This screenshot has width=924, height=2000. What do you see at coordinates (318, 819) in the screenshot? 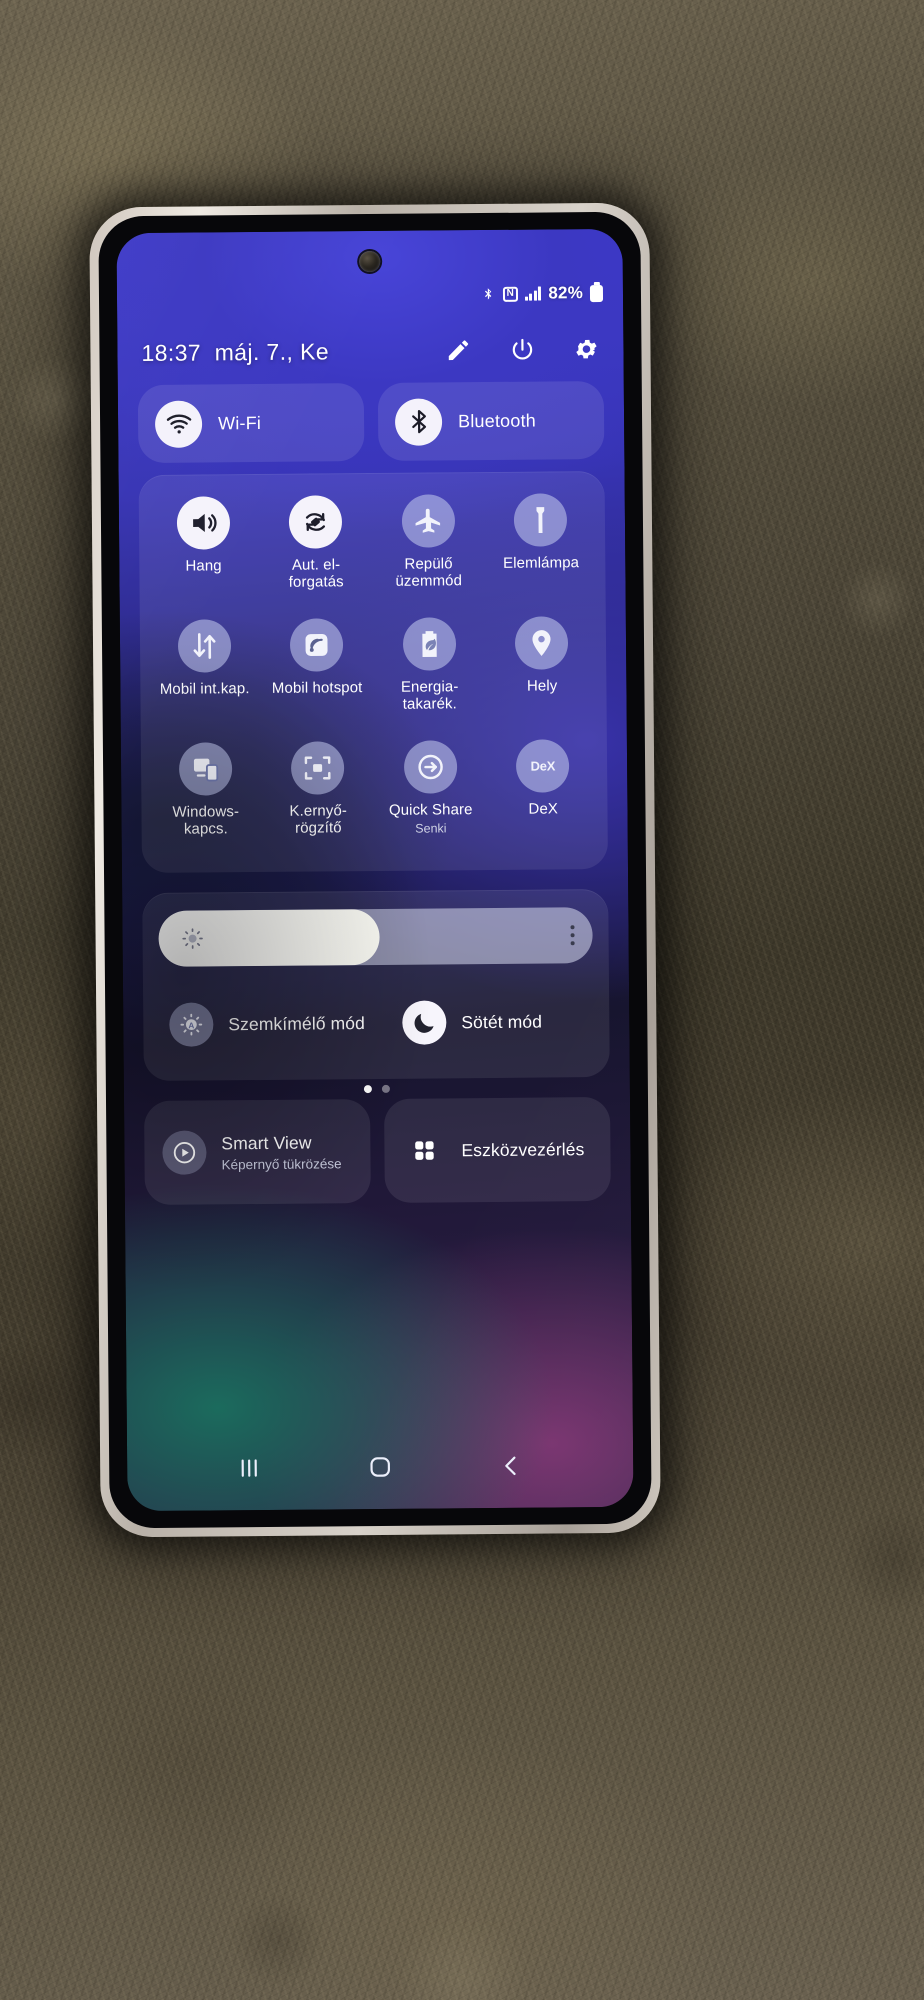
I see `tile-screen-recorder-label: K.ernyő-rögzítő` at bounding box center [318, 819].